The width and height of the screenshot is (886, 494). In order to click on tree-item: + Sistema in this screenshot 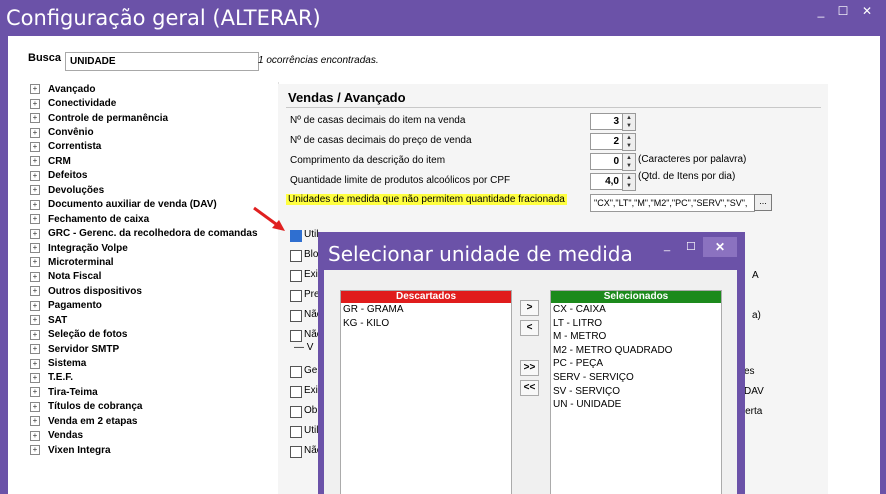, I will do `click(154, 363)`.